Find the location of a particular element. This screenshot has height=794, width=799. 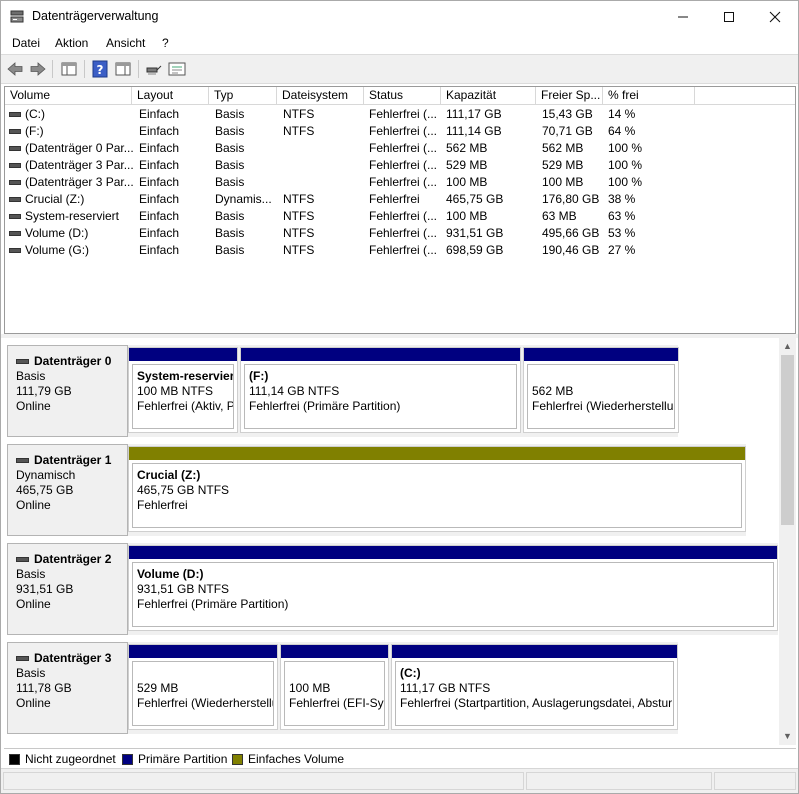

disk-size: 111,78 GB is located at coordinates (44, 688).